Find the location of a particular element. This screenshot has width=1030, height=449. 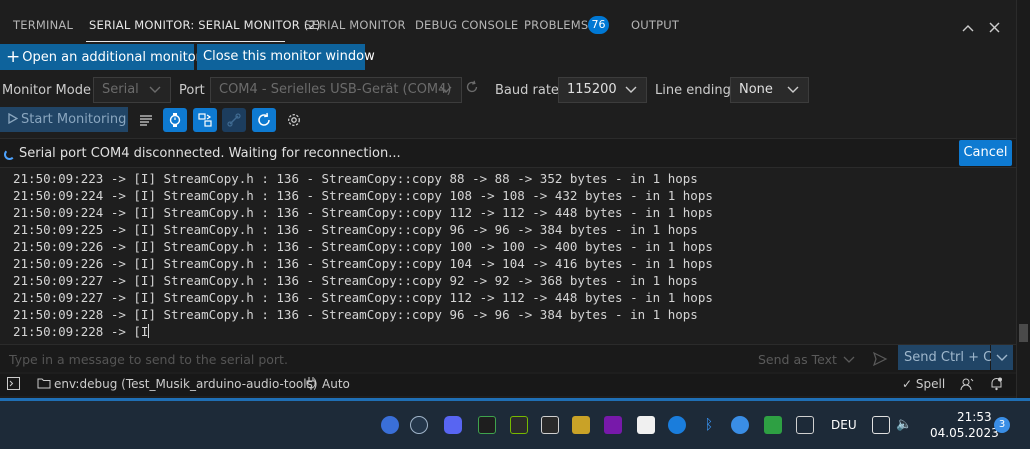

refresh-icon is located at coordinates (264, 119).